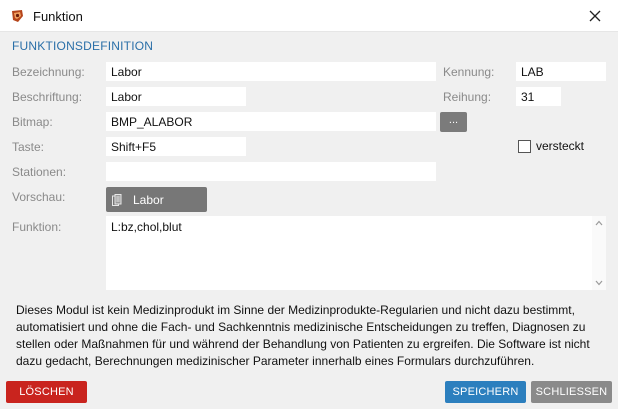 The height and width of the screenshot is (409, 618). I want to click on bitmap-field, so click(271, 121).